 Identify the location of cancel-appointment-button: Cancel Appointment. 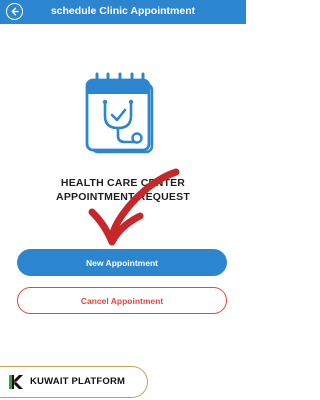
(122, 300).